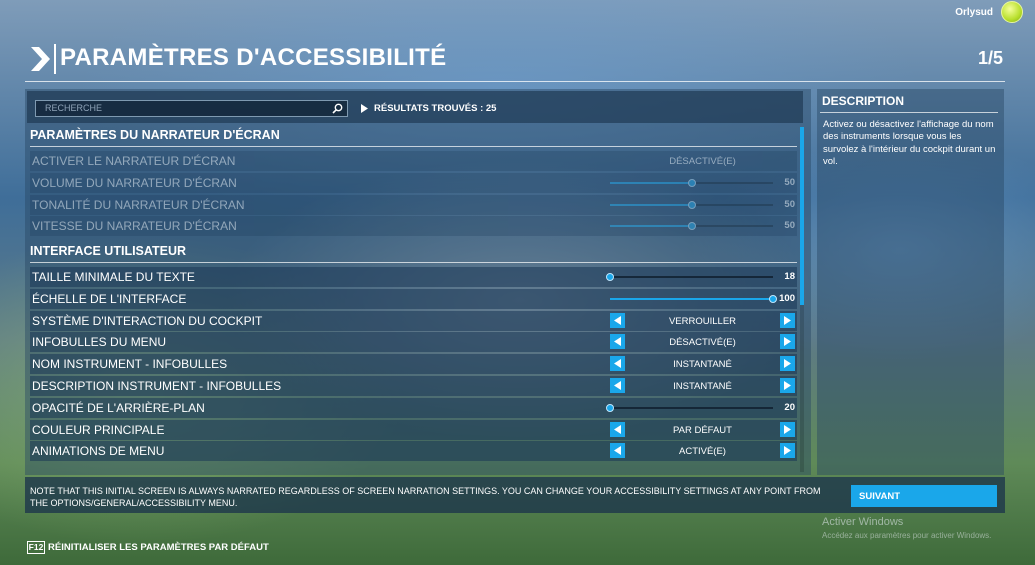 Image resolution: width=1035 pixels, height=565 pixels. What do you see at coordinates (413, 364) in the screenshot?
I see `setting-row: NOM INSTRUMENT - INFOBULLES INSTANTANÉ` at bounding box center [413, 364].